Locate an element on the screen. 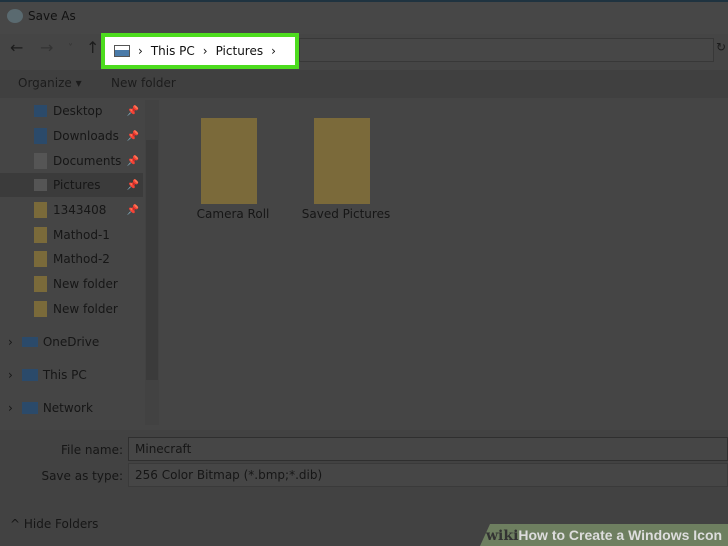 The height and width of the screenshot is (546, 728). network-icon is located at coordinates (30, 408).